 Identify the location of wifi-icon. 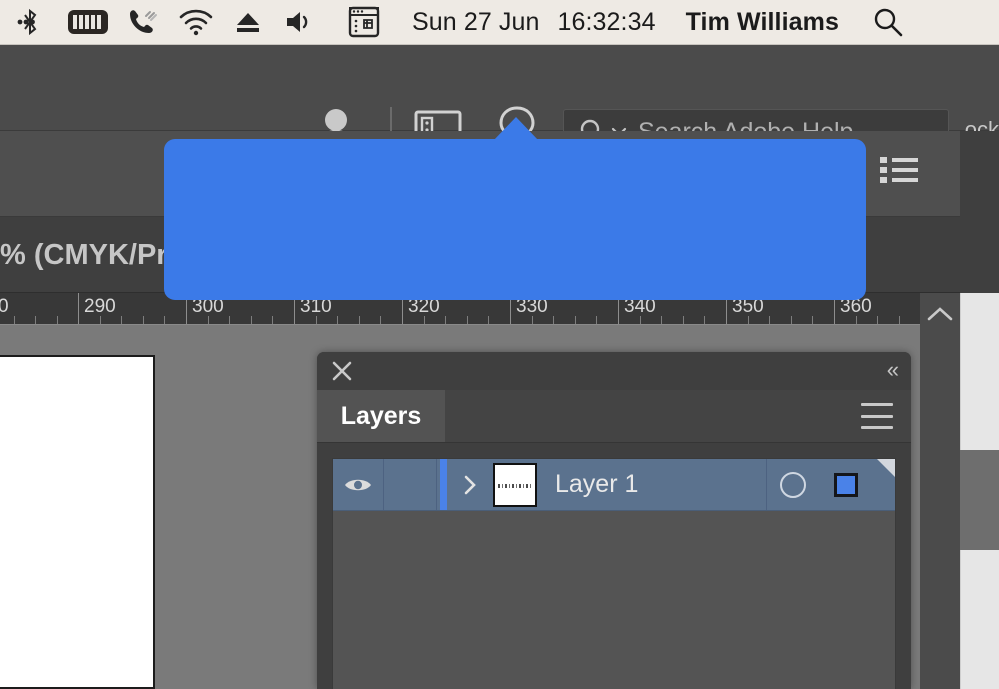
(196, 22).